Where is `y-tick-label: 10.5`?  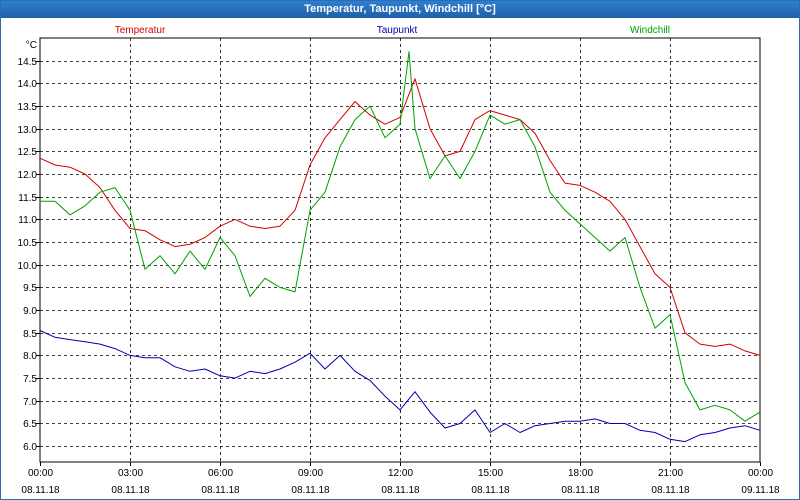
y-tick-label: 10.5 is located at coordinates (28, 243).